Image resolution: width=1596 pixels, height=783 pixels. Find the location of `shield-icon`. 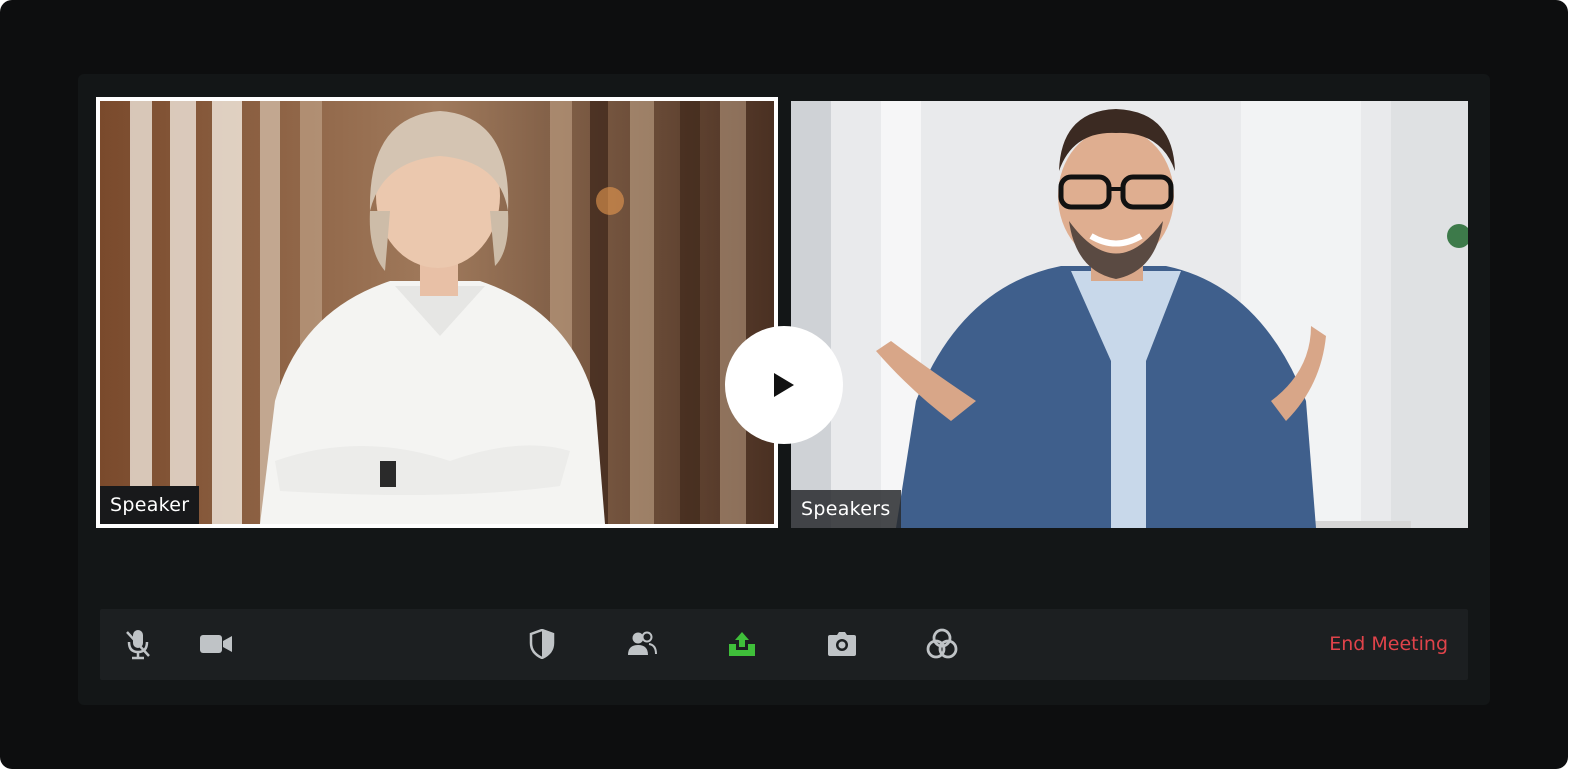

shield-icon is located at coordinates (542, 644).